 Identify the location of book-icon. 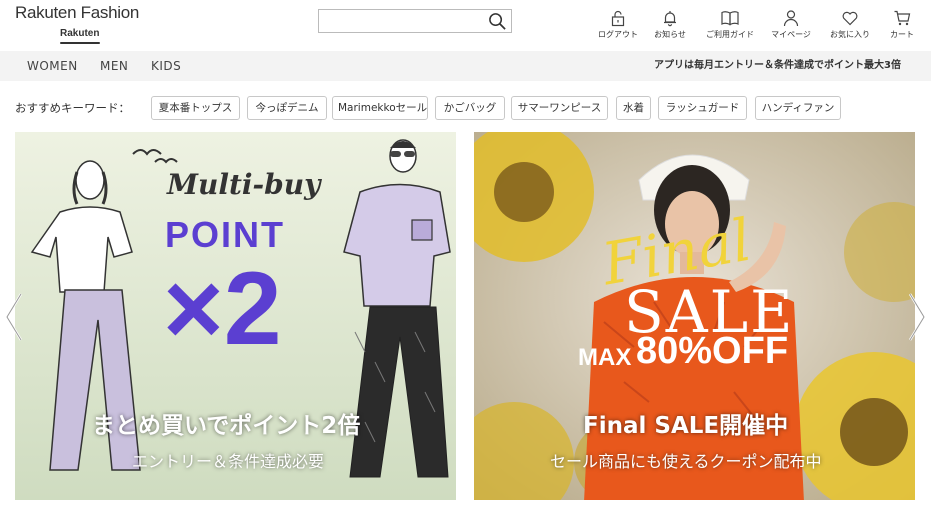
(730, 18).